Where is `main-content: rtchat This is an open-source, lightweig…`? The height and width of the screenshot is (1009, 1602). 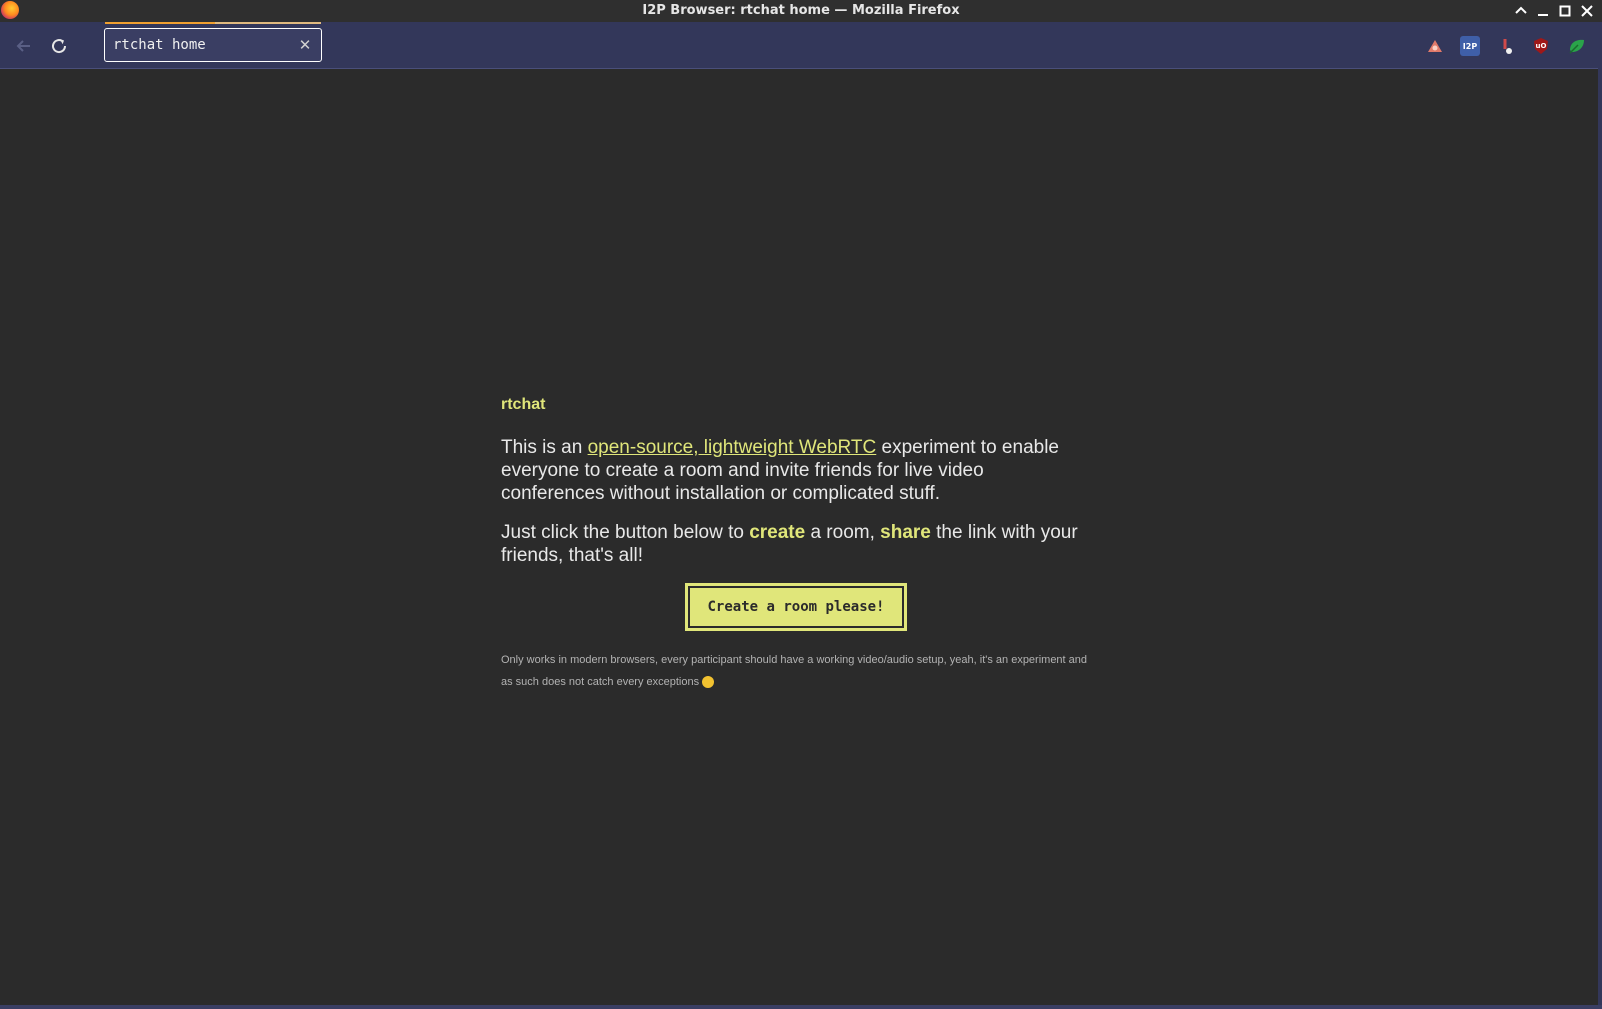
main-content: rtchat This is an open-source, lightweig… is located at coordinates (796, 544).